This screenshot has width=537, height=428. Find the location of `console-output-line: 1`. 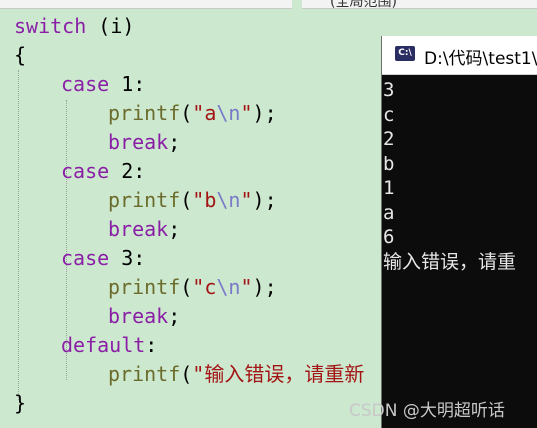

console-output-line: 1 is located at coordinates (389, 188).